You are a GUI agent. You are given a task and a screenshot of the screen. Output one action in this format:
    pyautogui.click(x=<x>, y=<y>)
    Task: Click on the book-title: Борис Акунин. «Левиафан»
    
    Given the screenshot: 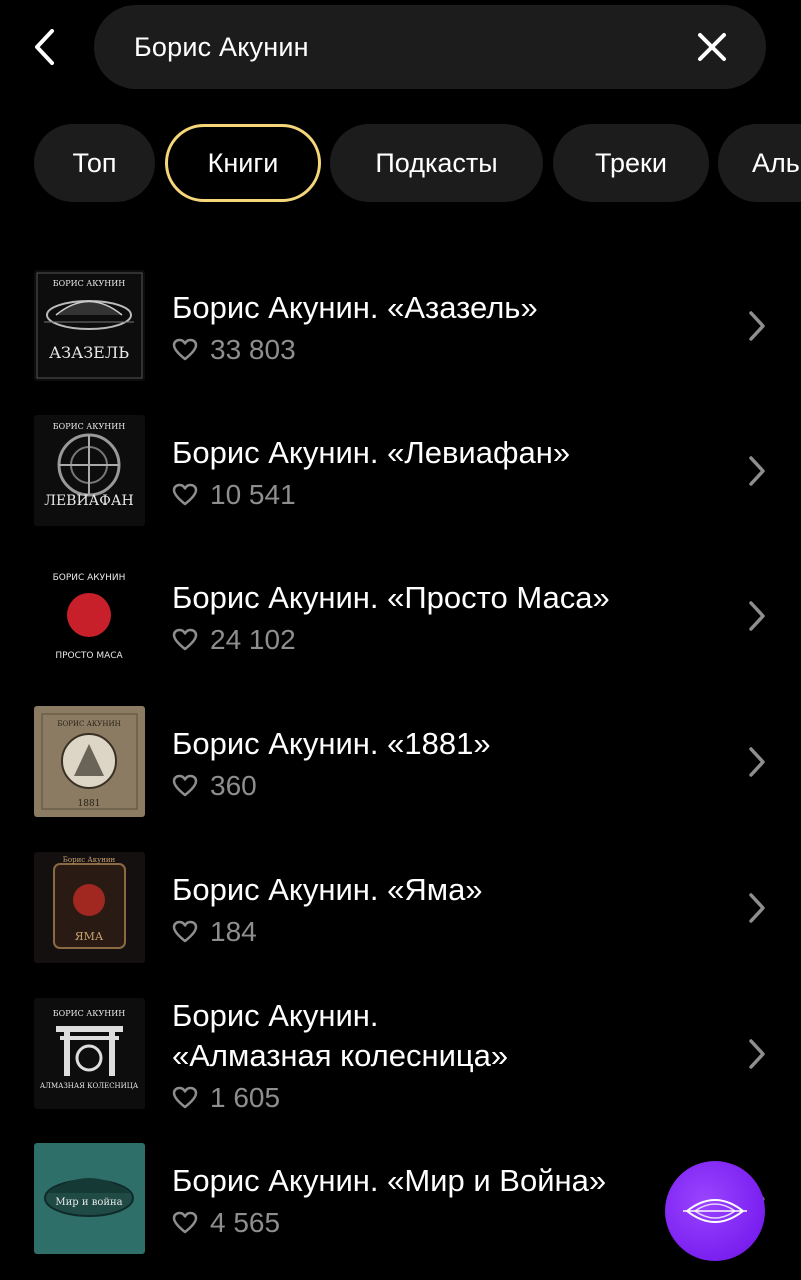 What is the action you would take?
    pyautogui.click(x=371, y=452)
    